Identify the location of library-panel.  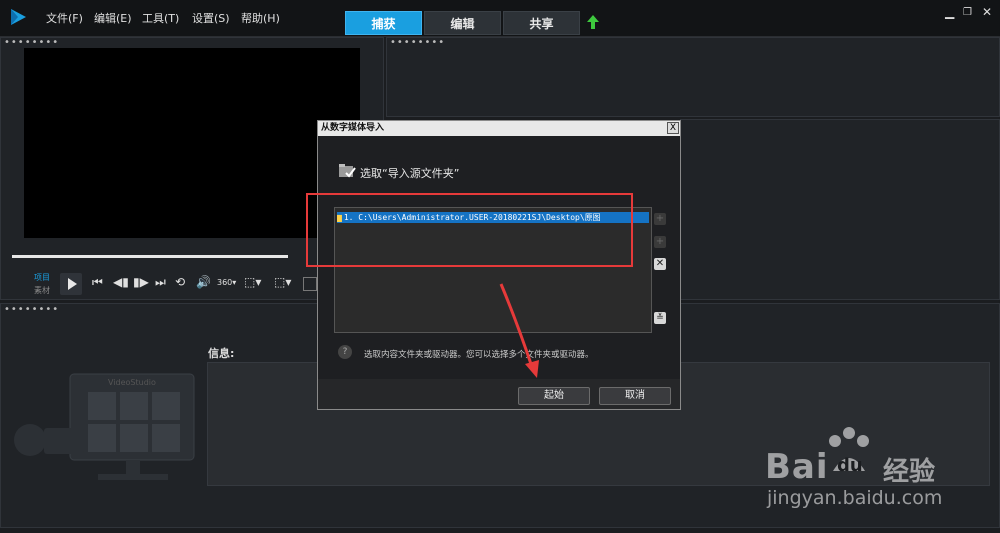
(693, 77).